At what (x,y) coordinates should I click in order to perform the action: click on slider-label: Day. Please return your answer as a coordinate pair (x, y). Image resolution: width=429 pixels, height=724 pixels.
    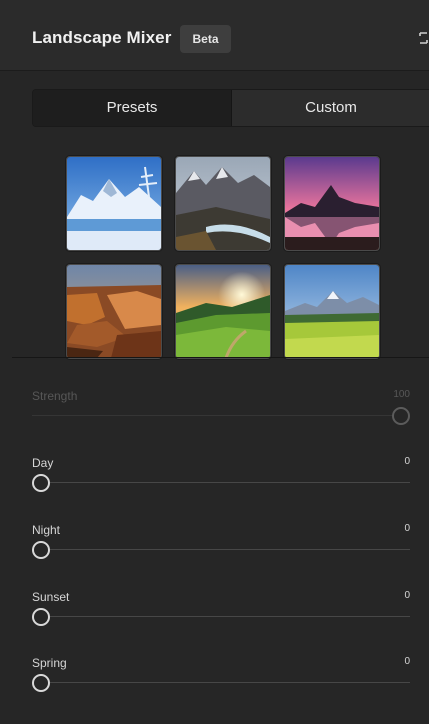
    Looking at the image, I should click on (43, 463).